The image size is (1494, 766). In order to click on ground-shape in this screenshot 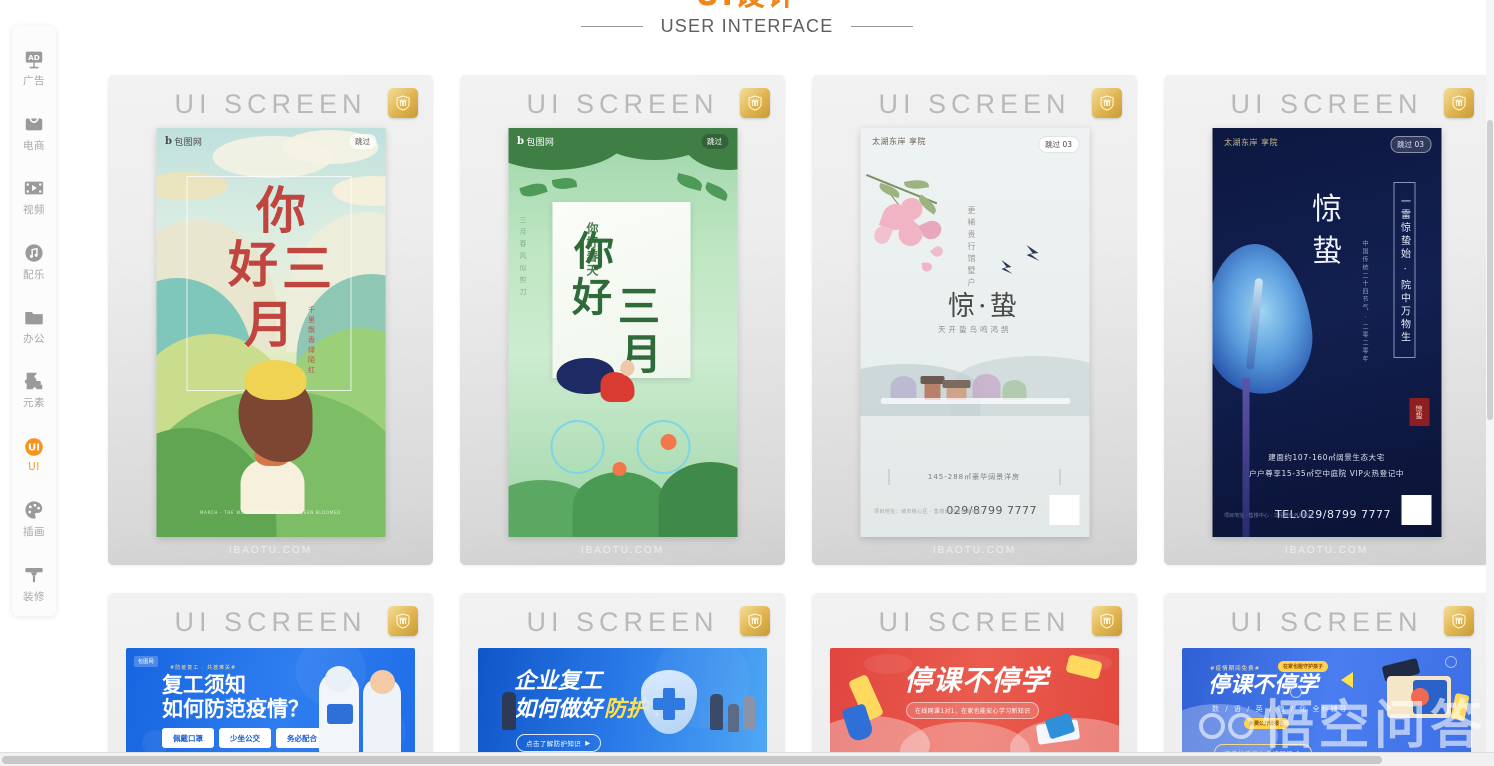, I will do `click(975, 401)`.